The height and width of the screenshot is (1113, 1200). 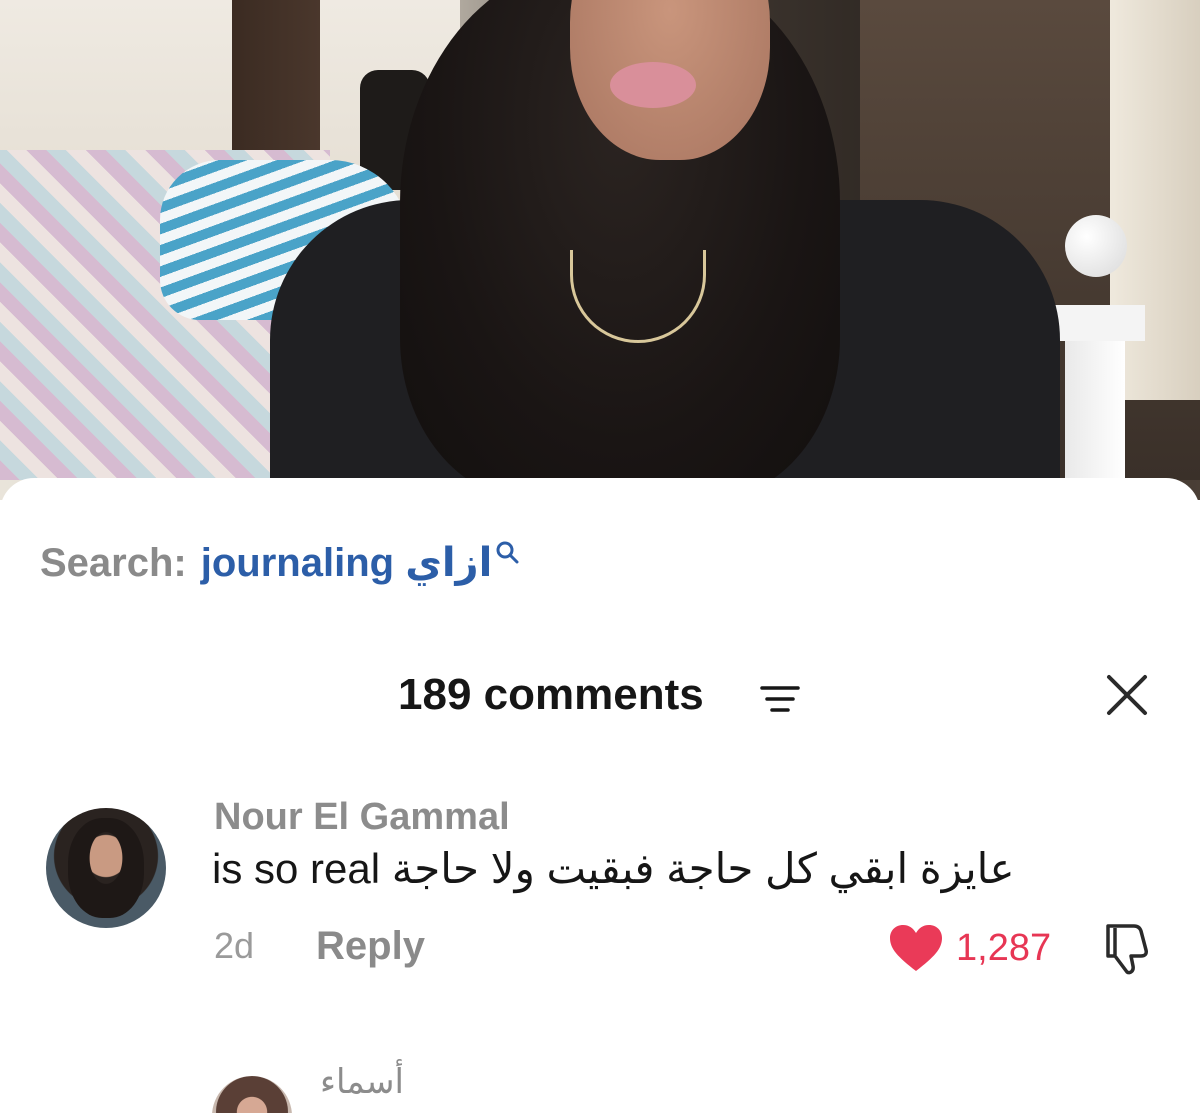 I want to click on comment-timestamp: 2d, so click(x=234, y=945).